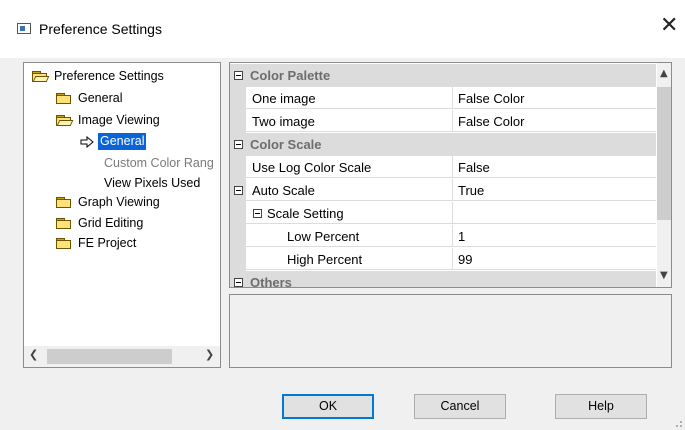 This screenshot has height=430, width=685. Describe the element at coordinates (342, 29) in the screenshot. I see `title-bar: Preference Settings ✕` at that location.